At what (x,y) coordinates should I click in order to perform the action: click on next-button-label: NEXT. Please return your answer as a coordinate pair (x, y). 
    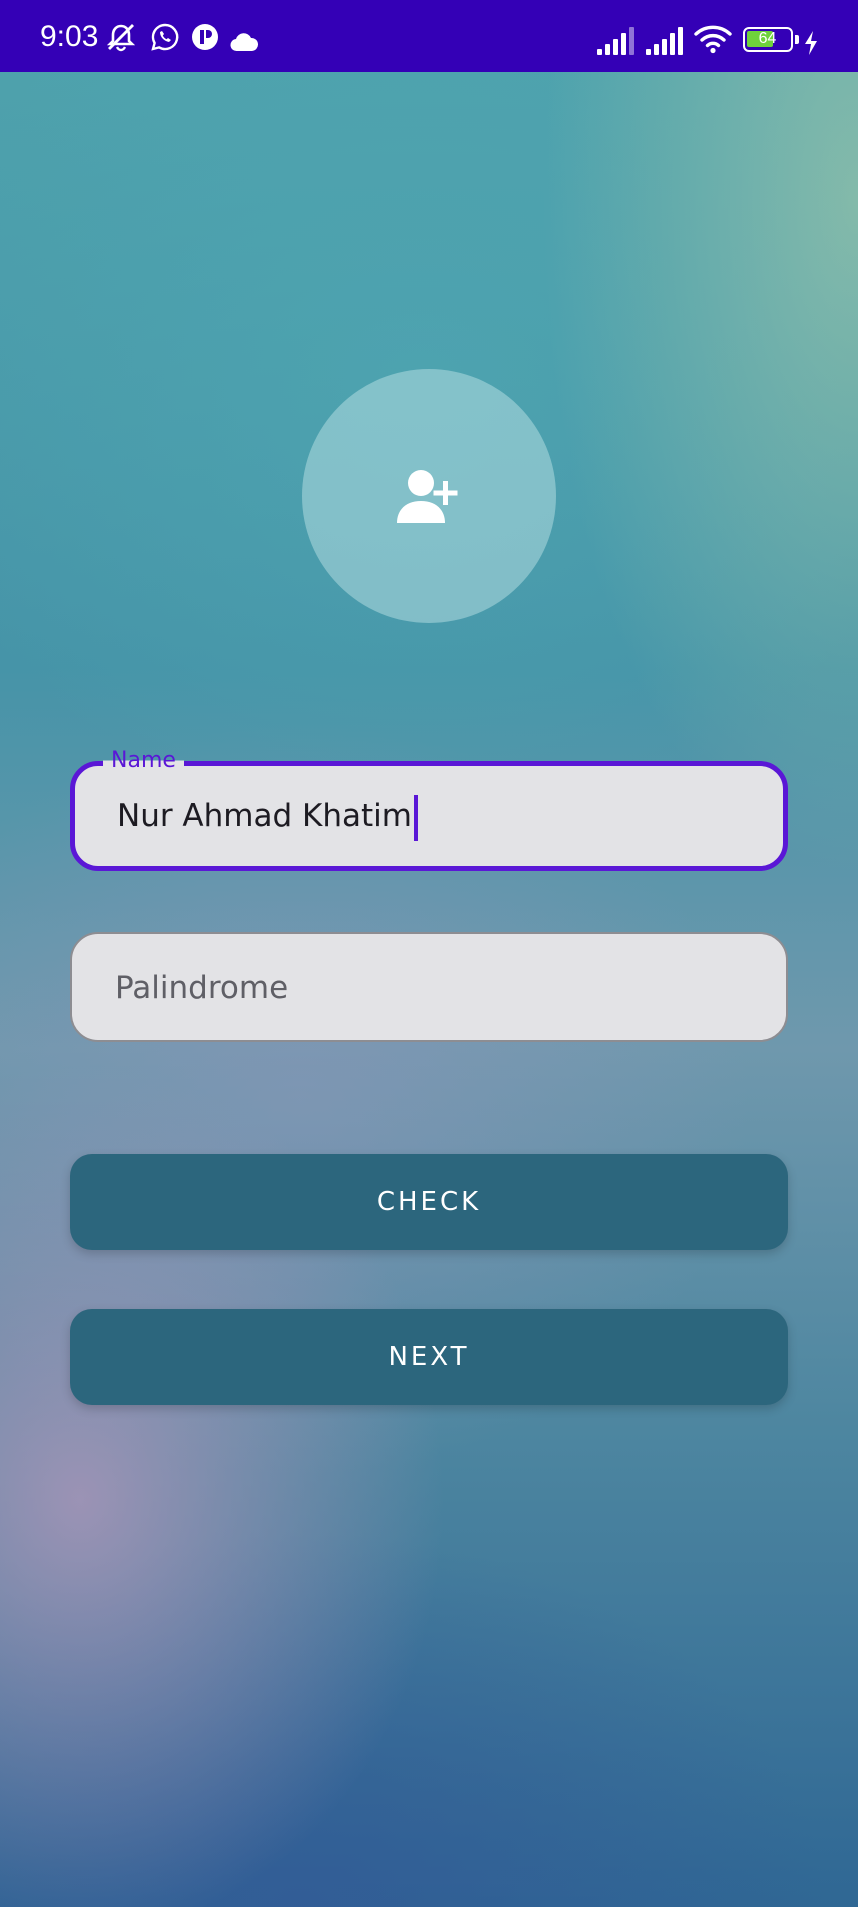
    Looking at the image, I should click on (429, 1357).